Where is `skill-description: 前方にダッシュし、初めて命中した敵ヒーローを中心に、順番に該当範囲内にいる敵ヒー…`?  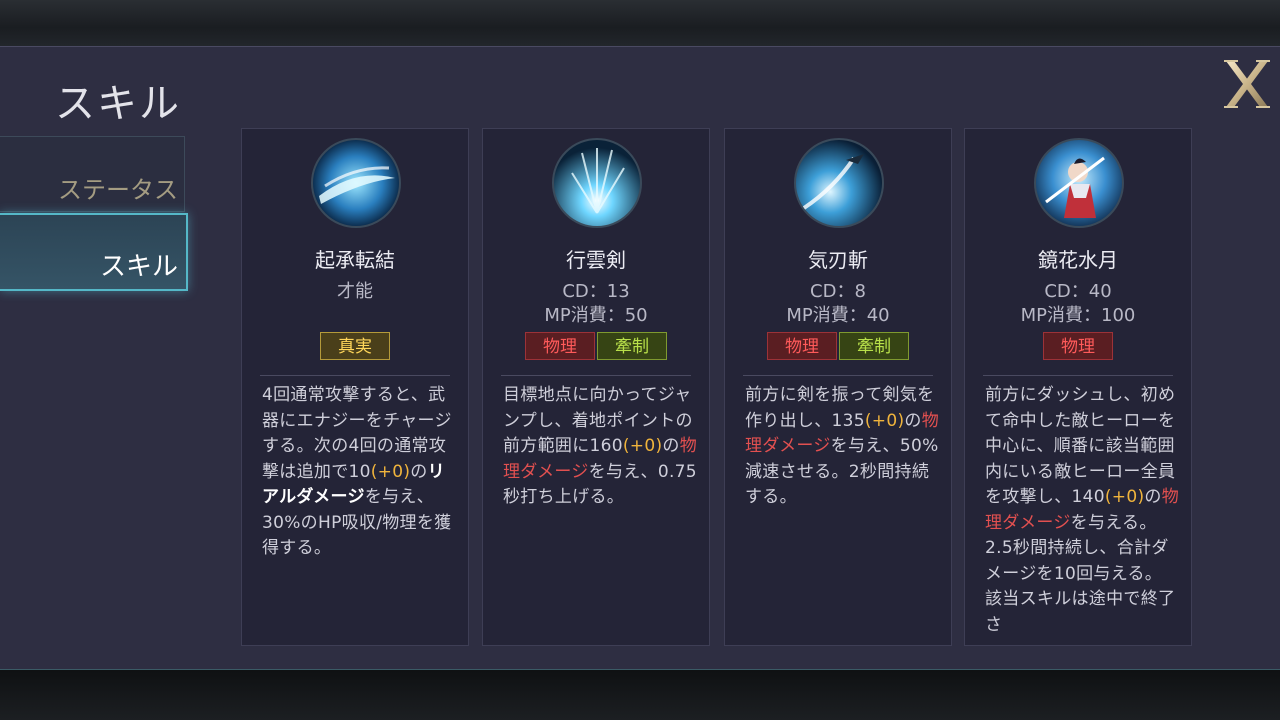 skill-description: 前方にダッシュし、初めて命中した敵ヒーローを中心に、順番に該当範囲内にいる敵ヒー… is located at coordinates (1082, 510).